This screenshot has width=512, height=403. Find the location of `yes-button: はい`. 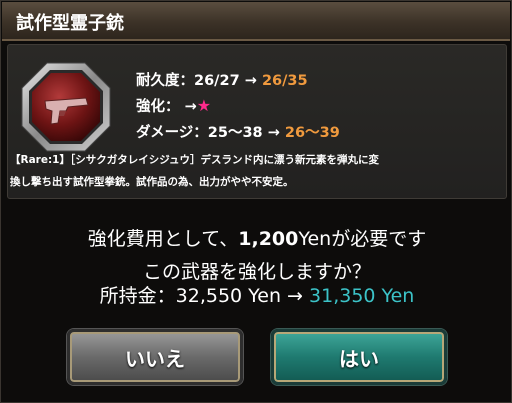

yes-button: はい is located at coordinates (359, 357).